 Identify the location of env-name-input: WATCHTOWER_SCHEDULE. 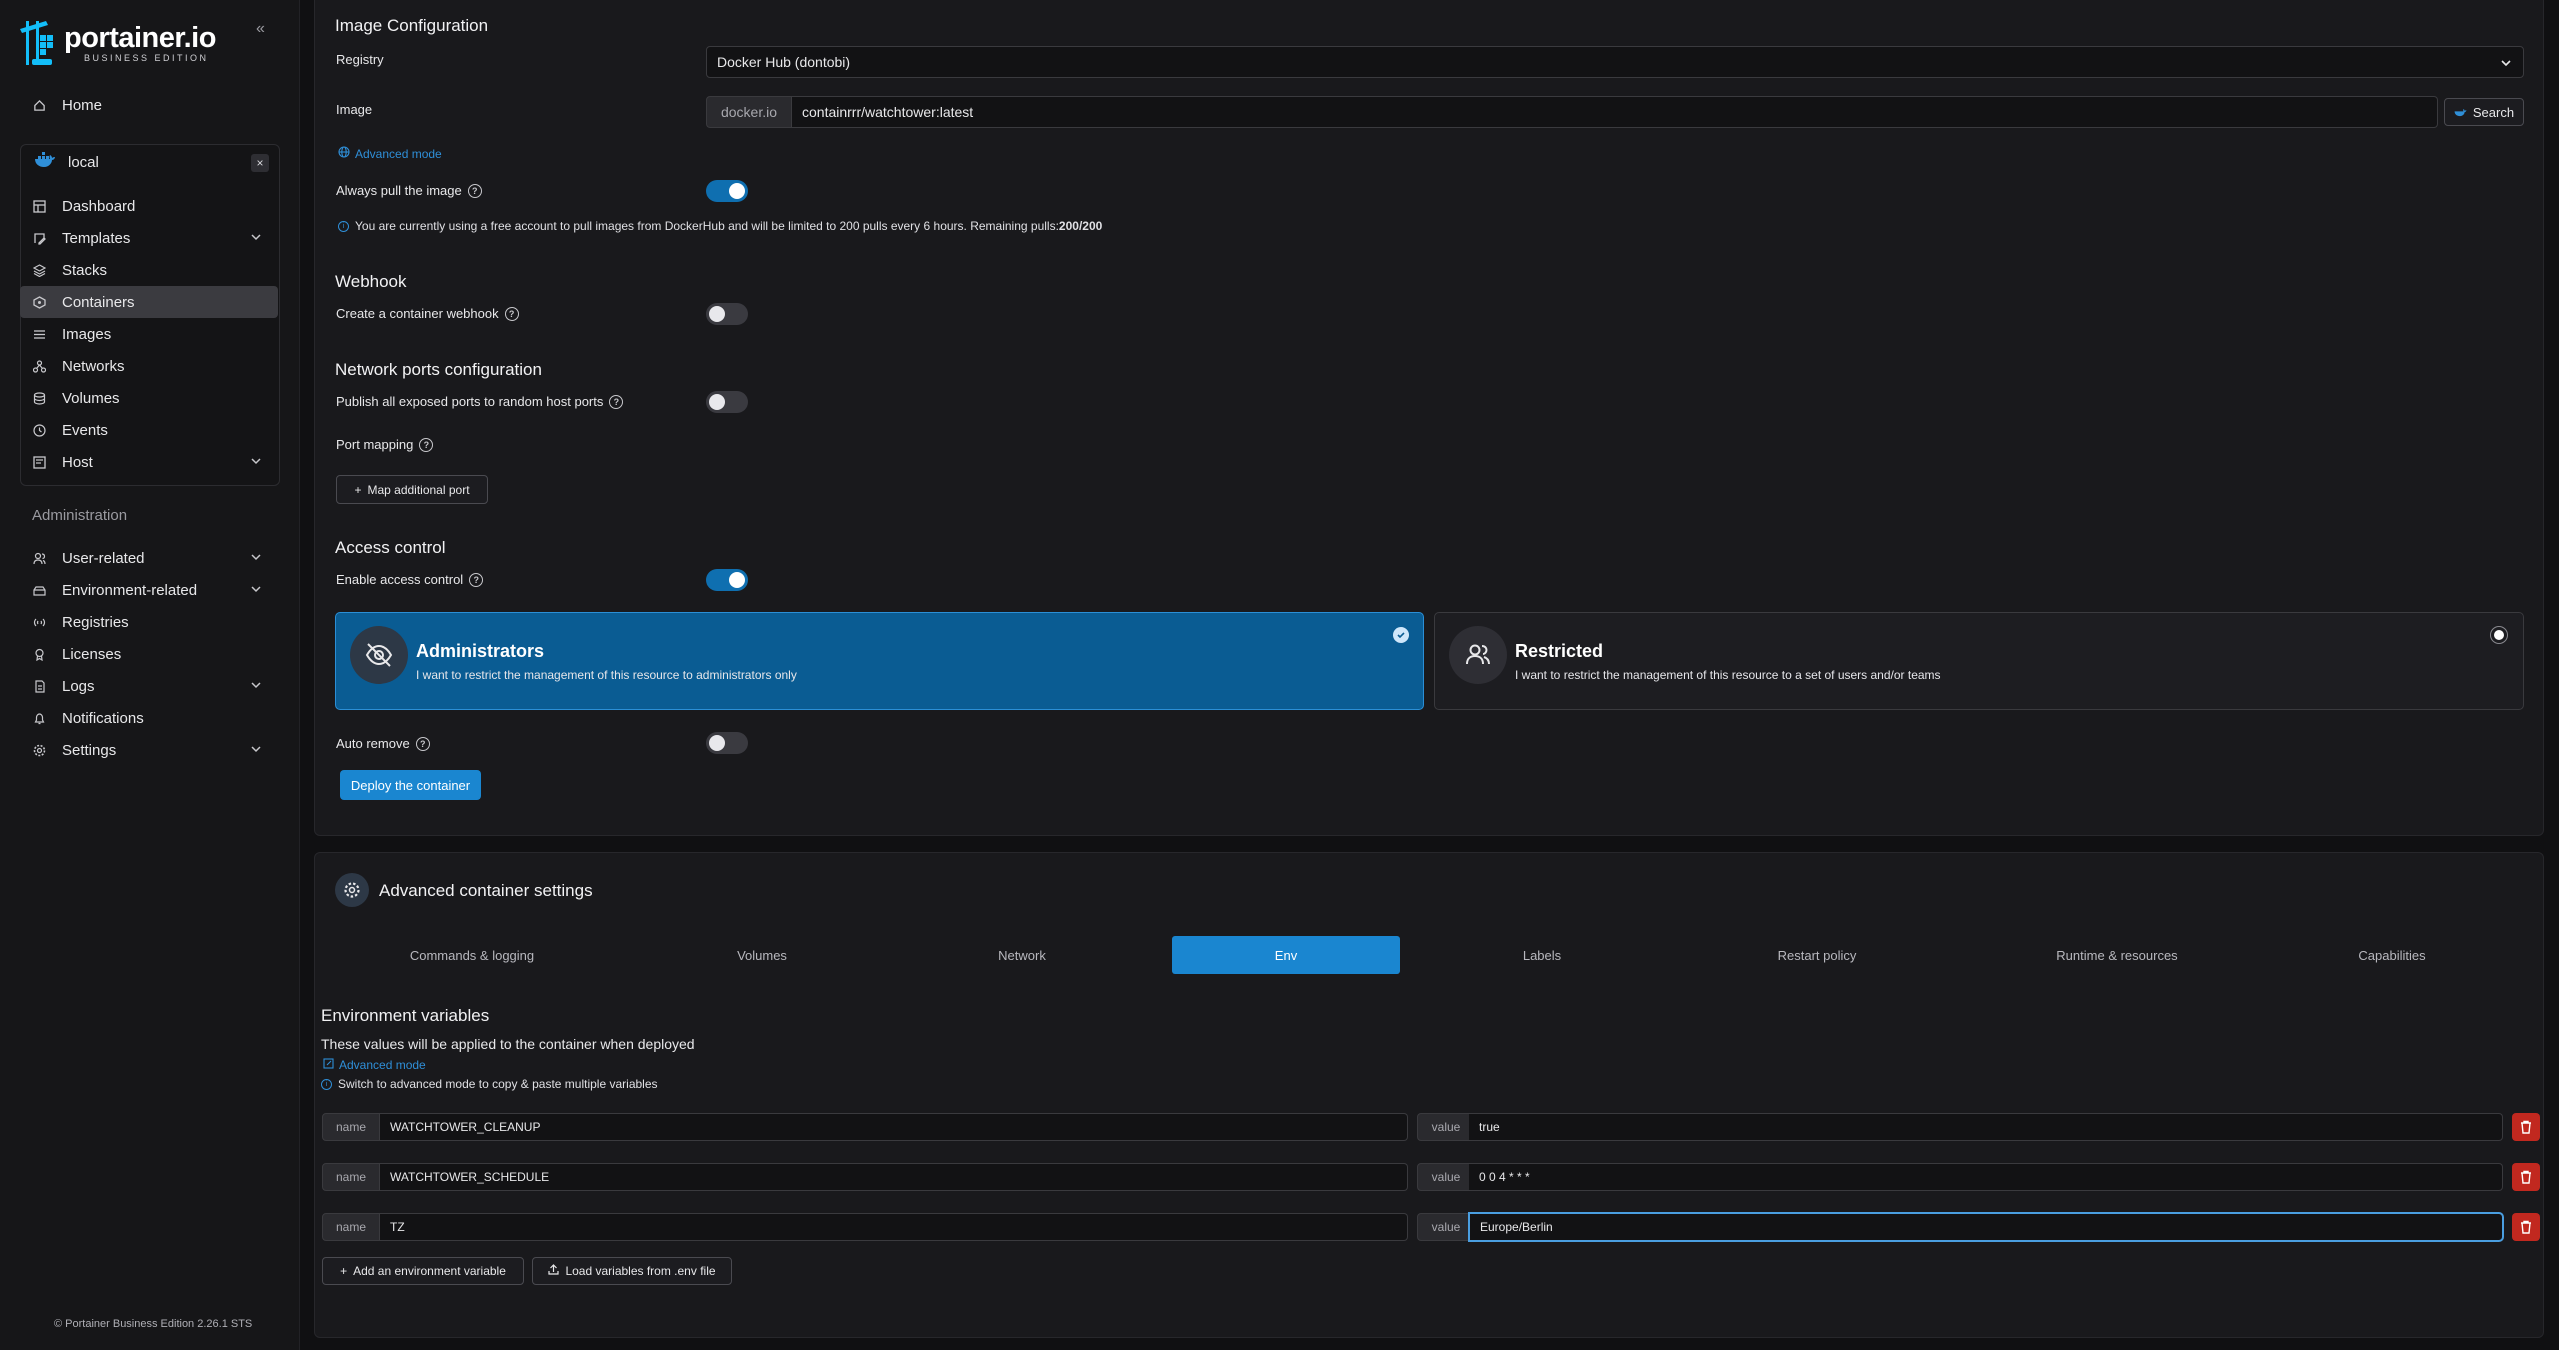
(894, 1177).